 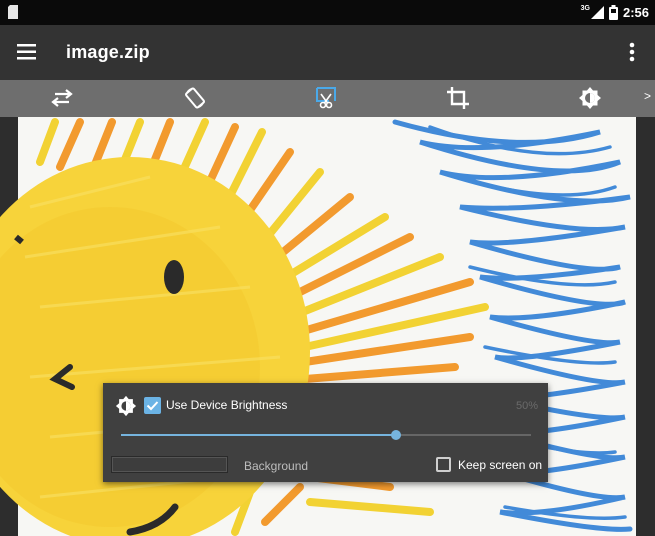 I want to click on battery-icon, so click(x=613, y=12).